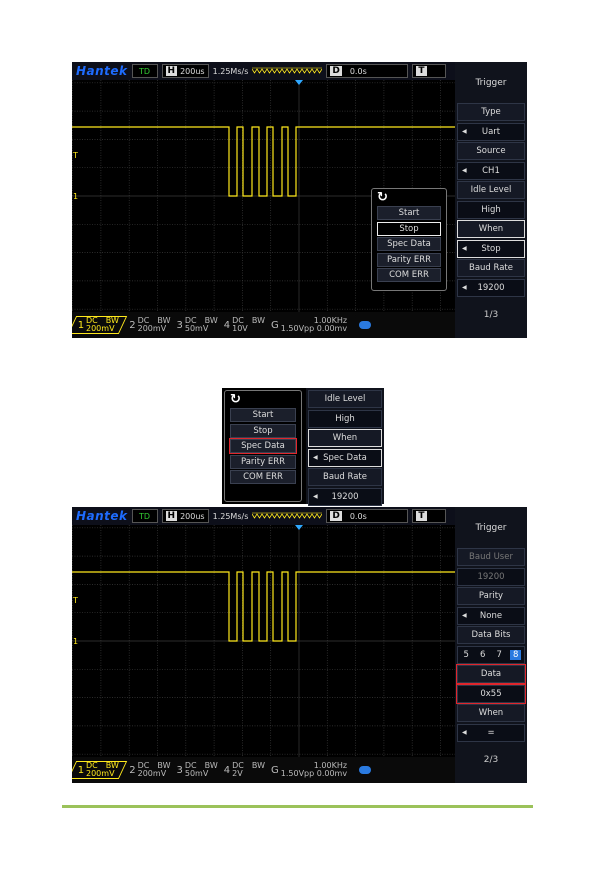  What do you see at coordinates (491, 576) in the screenshot?
I see `menu-cell: 19200` at bounding box center [491, 576].